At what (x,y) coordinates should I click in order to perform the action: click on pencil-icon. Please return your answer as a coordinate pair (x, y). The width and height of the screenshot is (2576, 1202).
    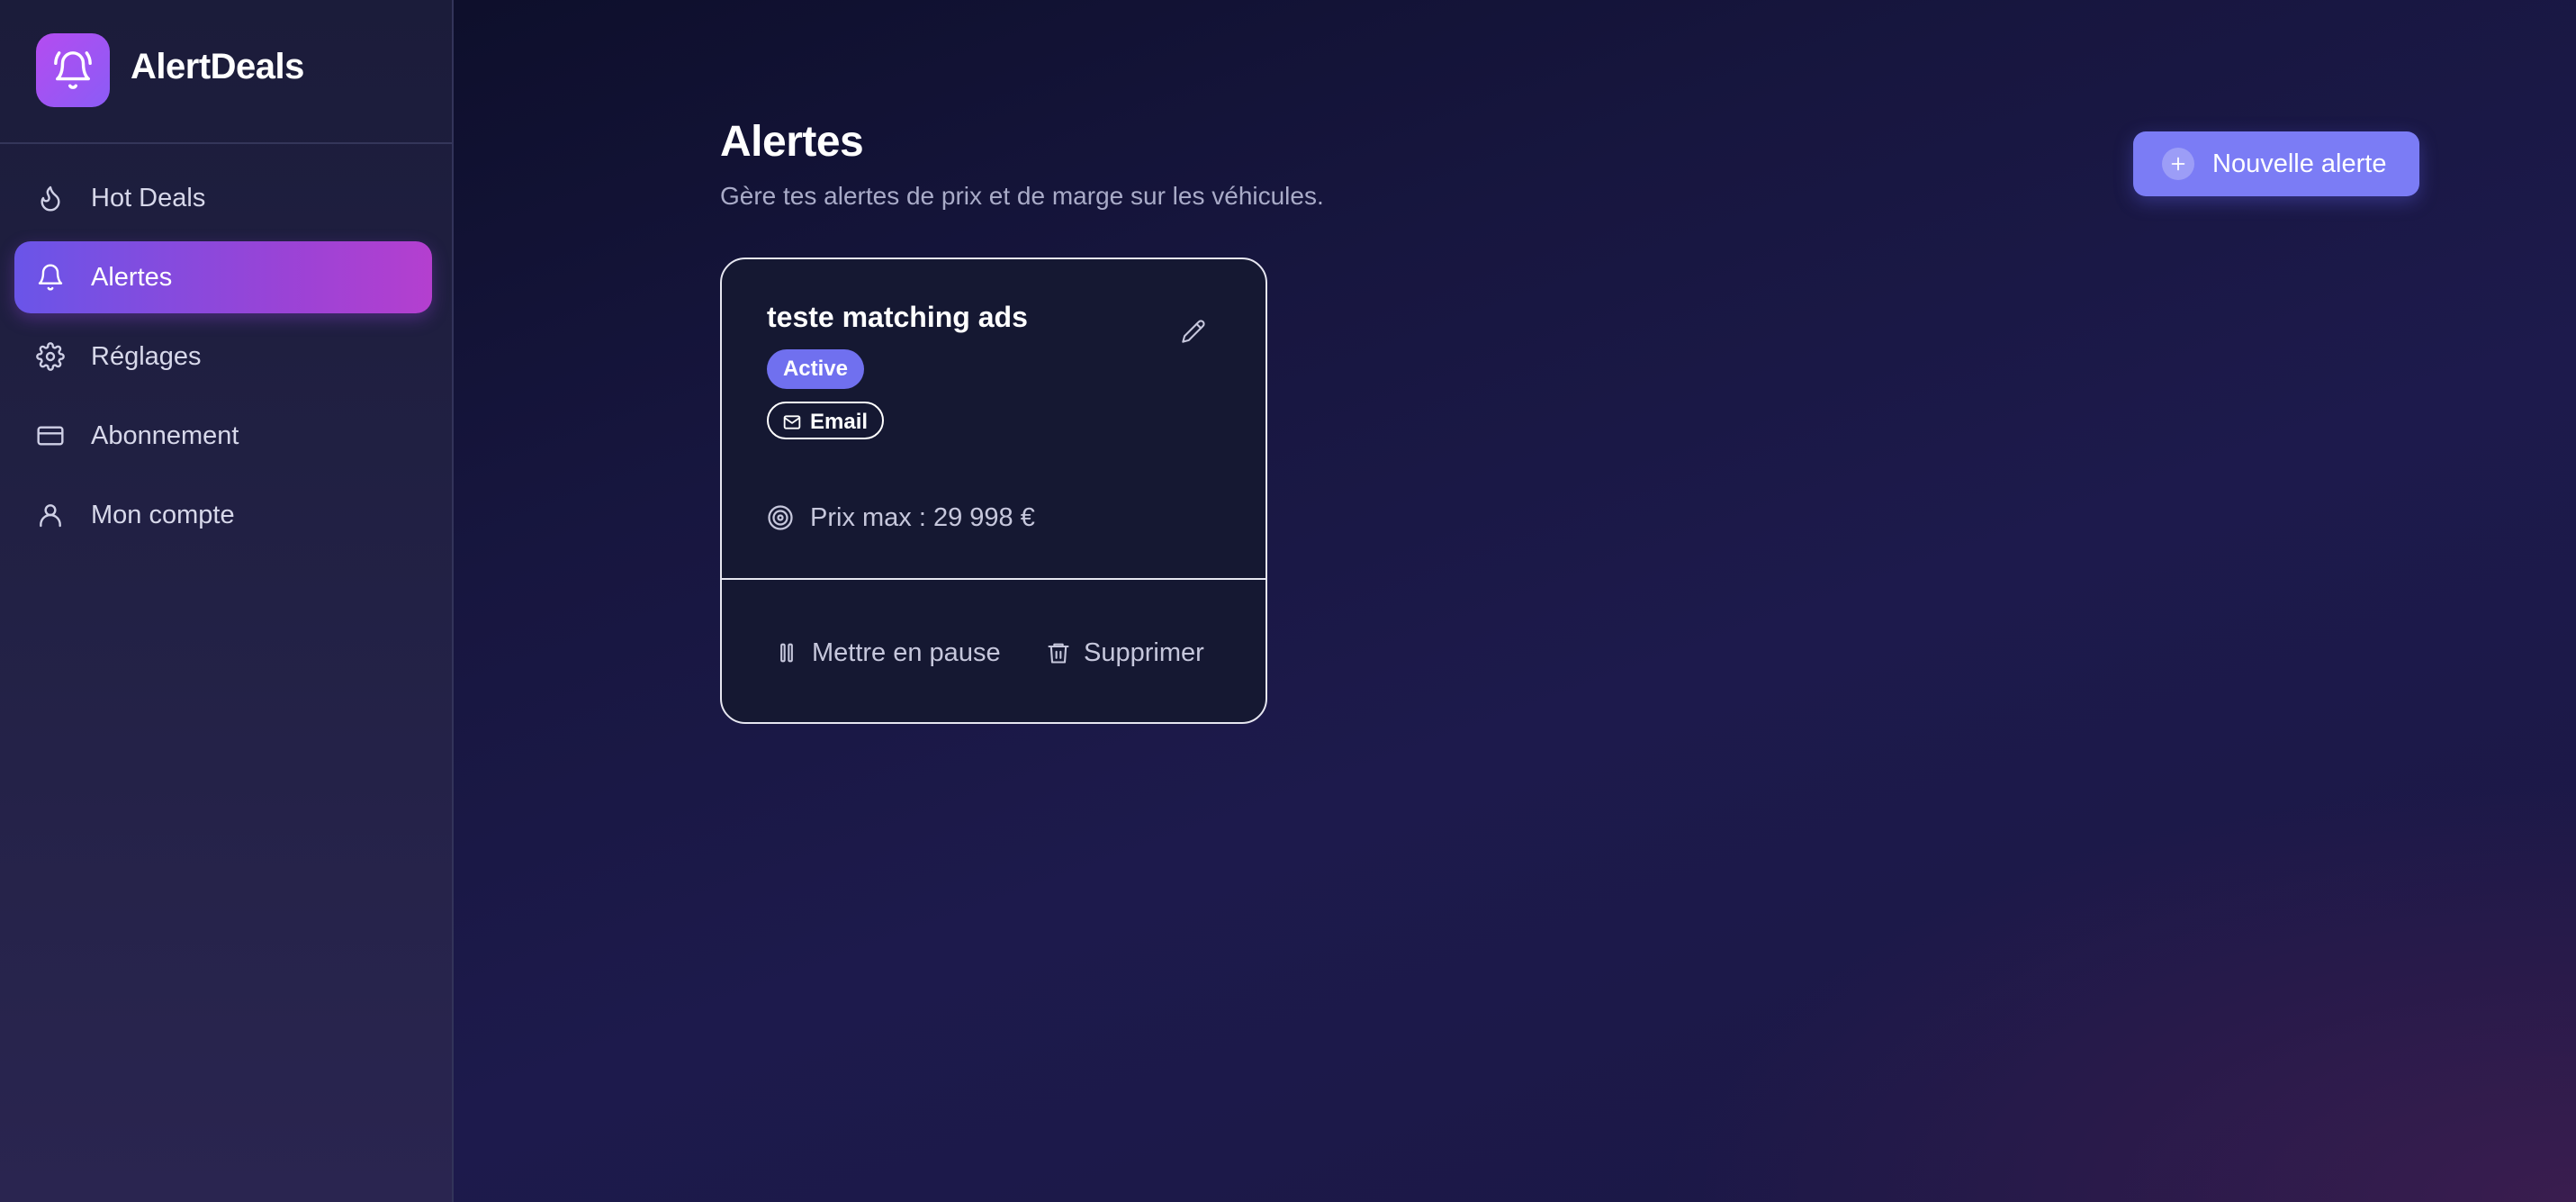
    Looking at the image, I should click on (1193, 333).